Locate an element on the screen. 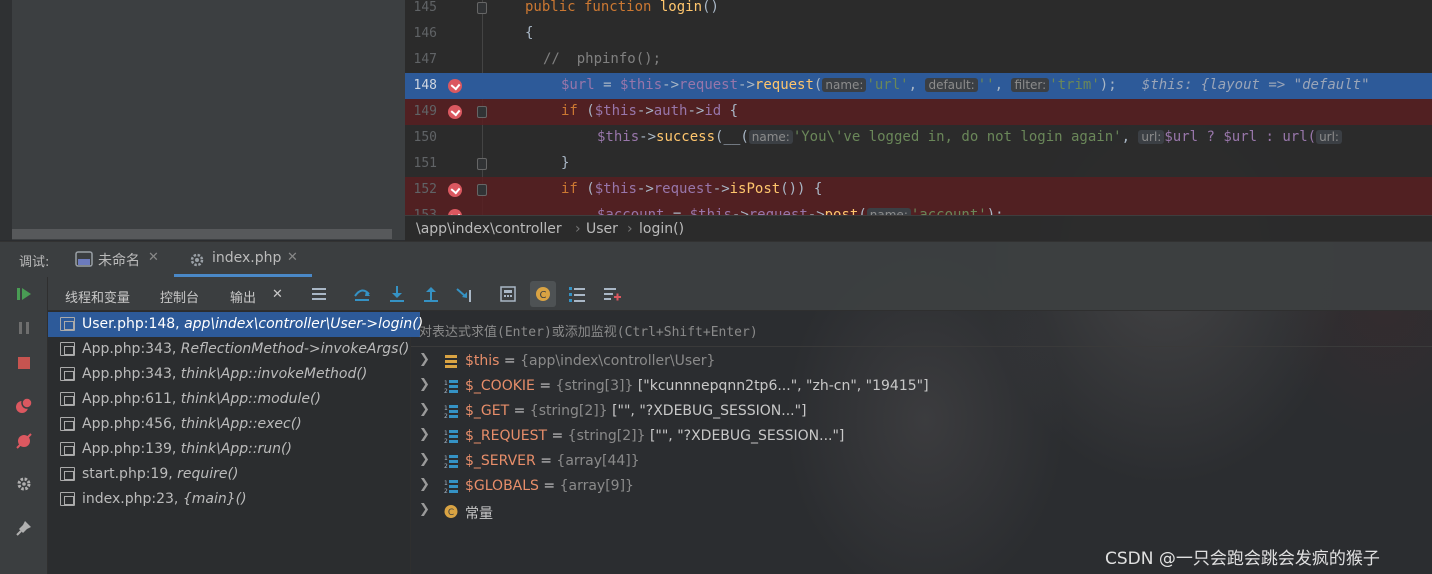  project-scrollbar is located at coordinates (202, 234).